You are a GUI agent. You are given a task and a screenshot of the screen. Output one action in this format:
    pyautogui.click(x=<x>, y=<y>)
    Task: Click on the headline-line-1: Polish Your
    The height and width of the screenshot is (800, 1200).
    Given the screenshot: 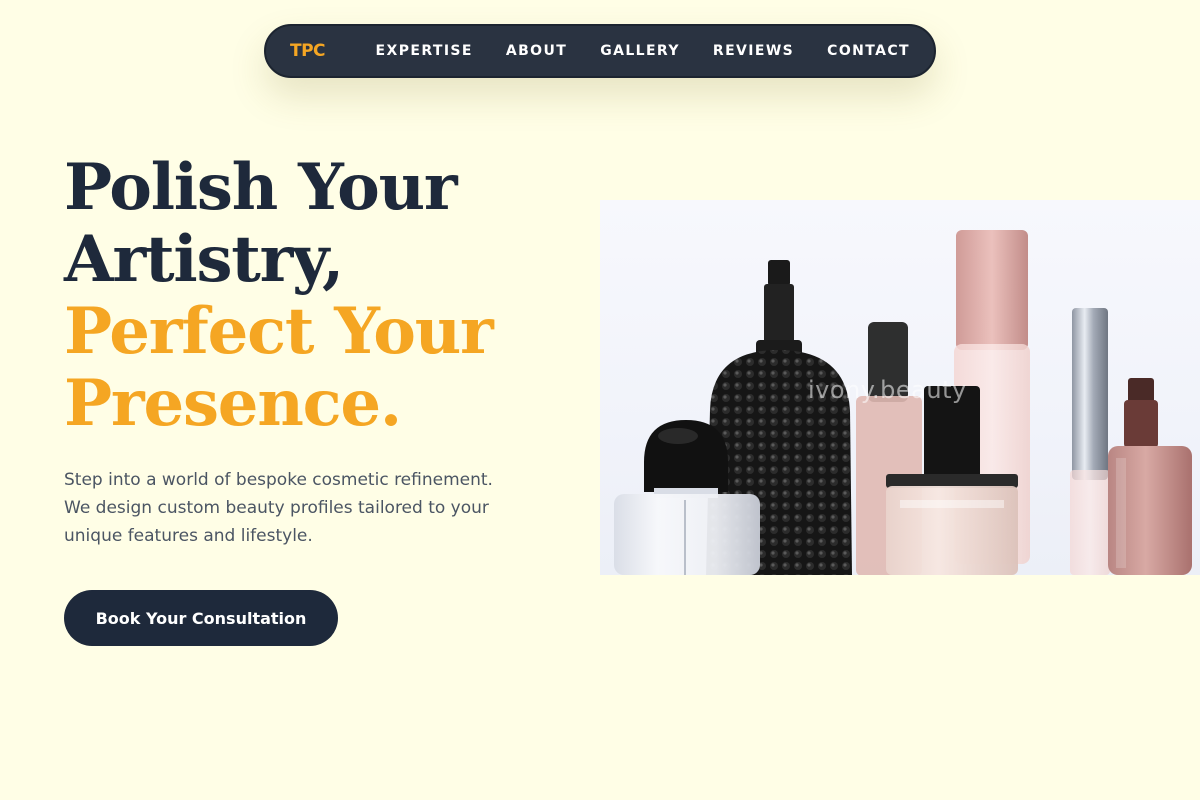 What is the action you would take?
    pyautogui.click(x=261, y=187)
    